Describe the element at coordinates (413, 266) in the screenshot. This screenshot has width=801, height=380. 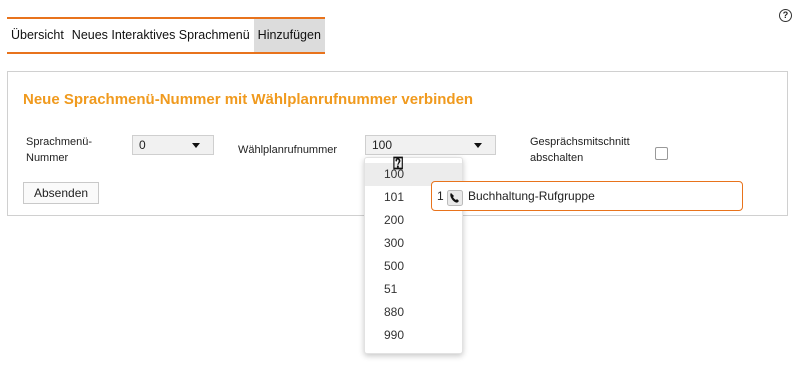
I see `dropdown-option: 500` at that location.